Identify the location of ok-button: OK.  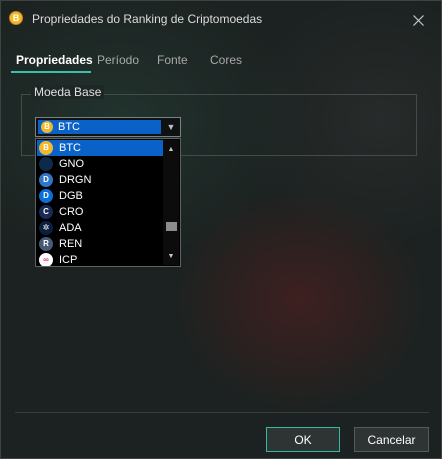
(303, 439).